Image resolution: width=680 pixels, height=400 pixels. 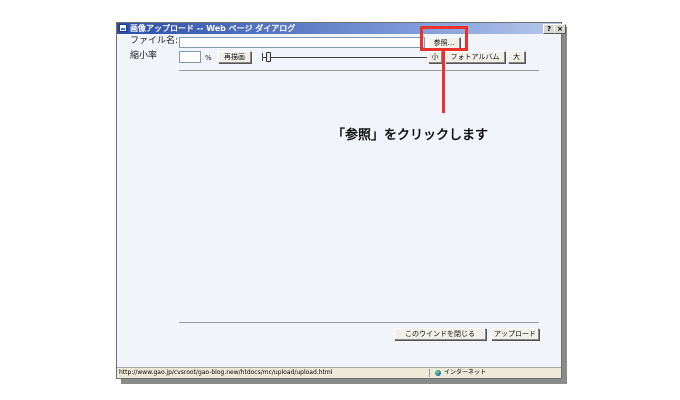 I want to click on status-zone-label: インターネット, so click(x=465, y=372).